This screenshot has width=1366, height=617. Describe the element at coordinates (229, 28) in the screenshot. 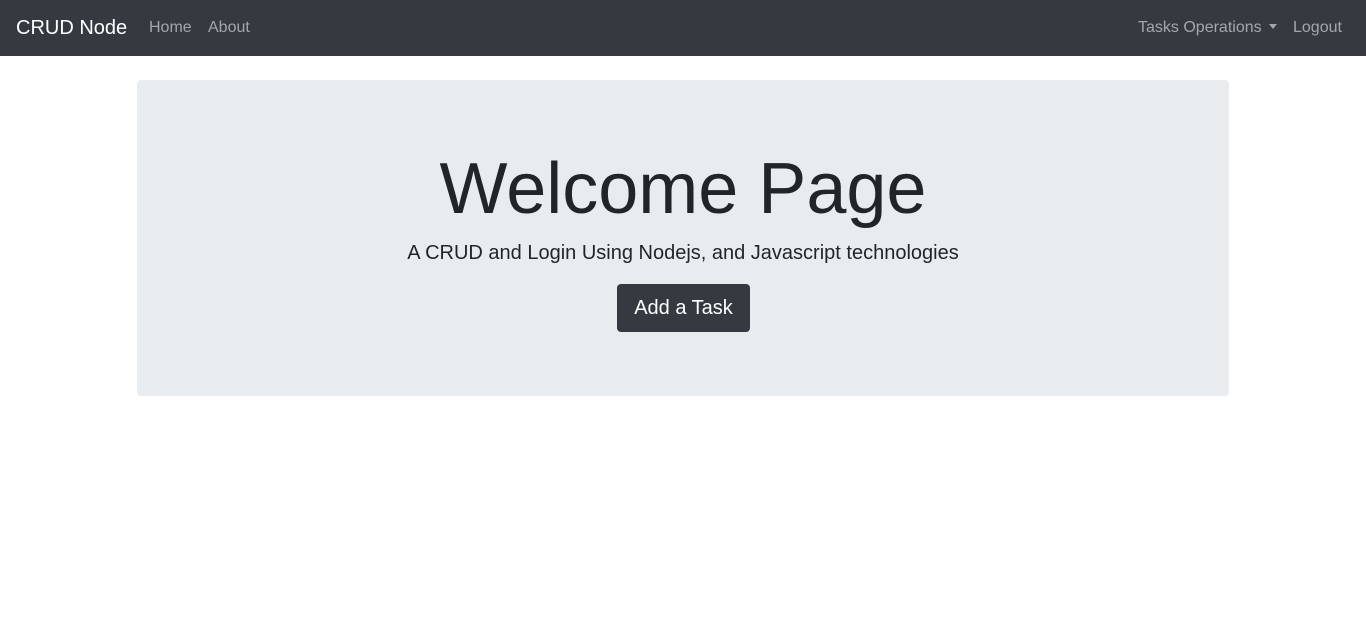

I see `nav-about-link: About` at that location.